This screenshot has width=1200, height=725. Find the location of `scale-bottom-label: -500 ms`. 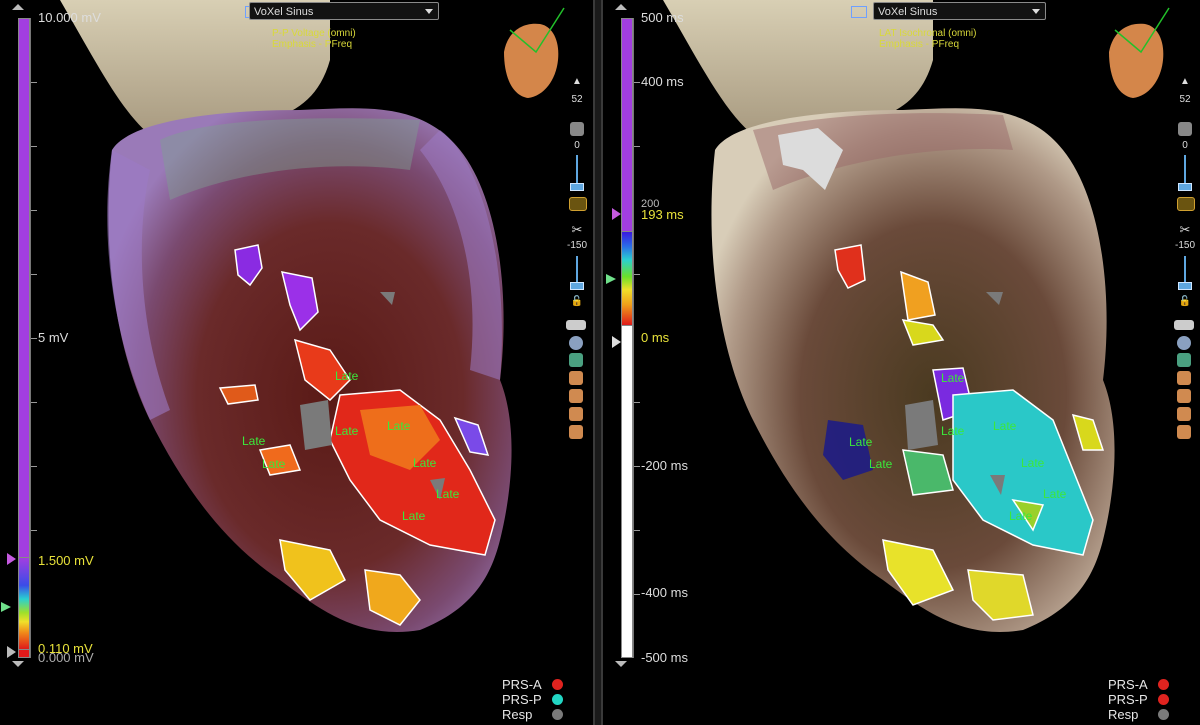

scale-bottom-label: -500 ms is located at coordinates (664, 657).